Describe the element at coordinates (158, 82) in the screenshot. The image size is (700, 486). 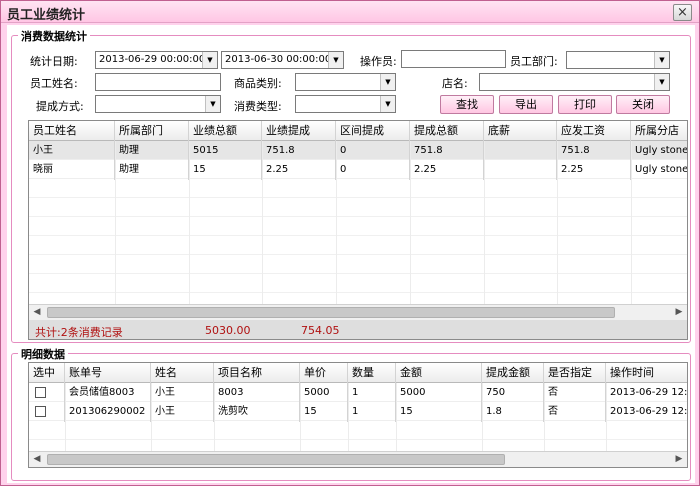
I see `staff-name-input` at that location.